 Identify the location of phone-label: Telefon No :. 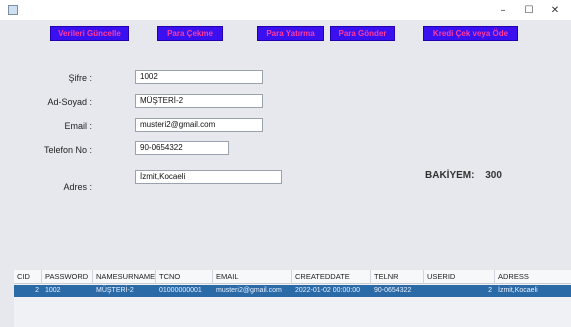
(67, 150).